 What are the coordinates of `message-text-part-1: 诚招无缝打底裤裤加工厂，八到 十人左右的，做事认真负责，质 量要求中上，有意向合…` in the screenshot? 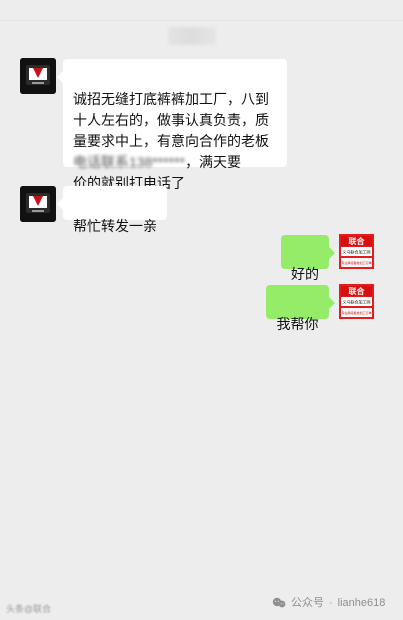 It's located at (171, 120).